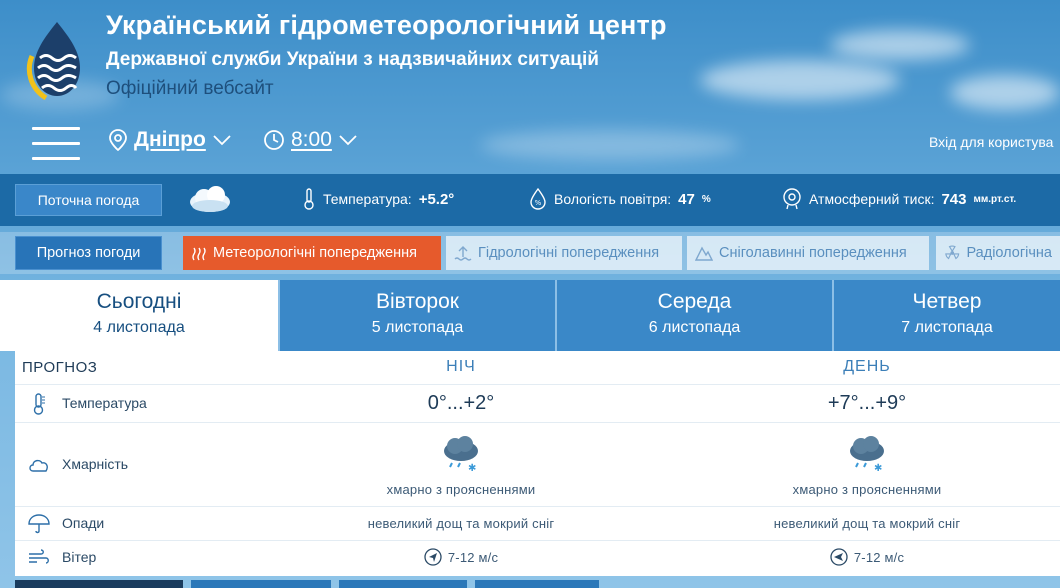 This screenshot has width=1060, height=588. What do you see at coordinates (315, 253) in the screenshot?
I see `tab-meteo-label: Метеорологічні попередження` at bounding box center [315, 253].